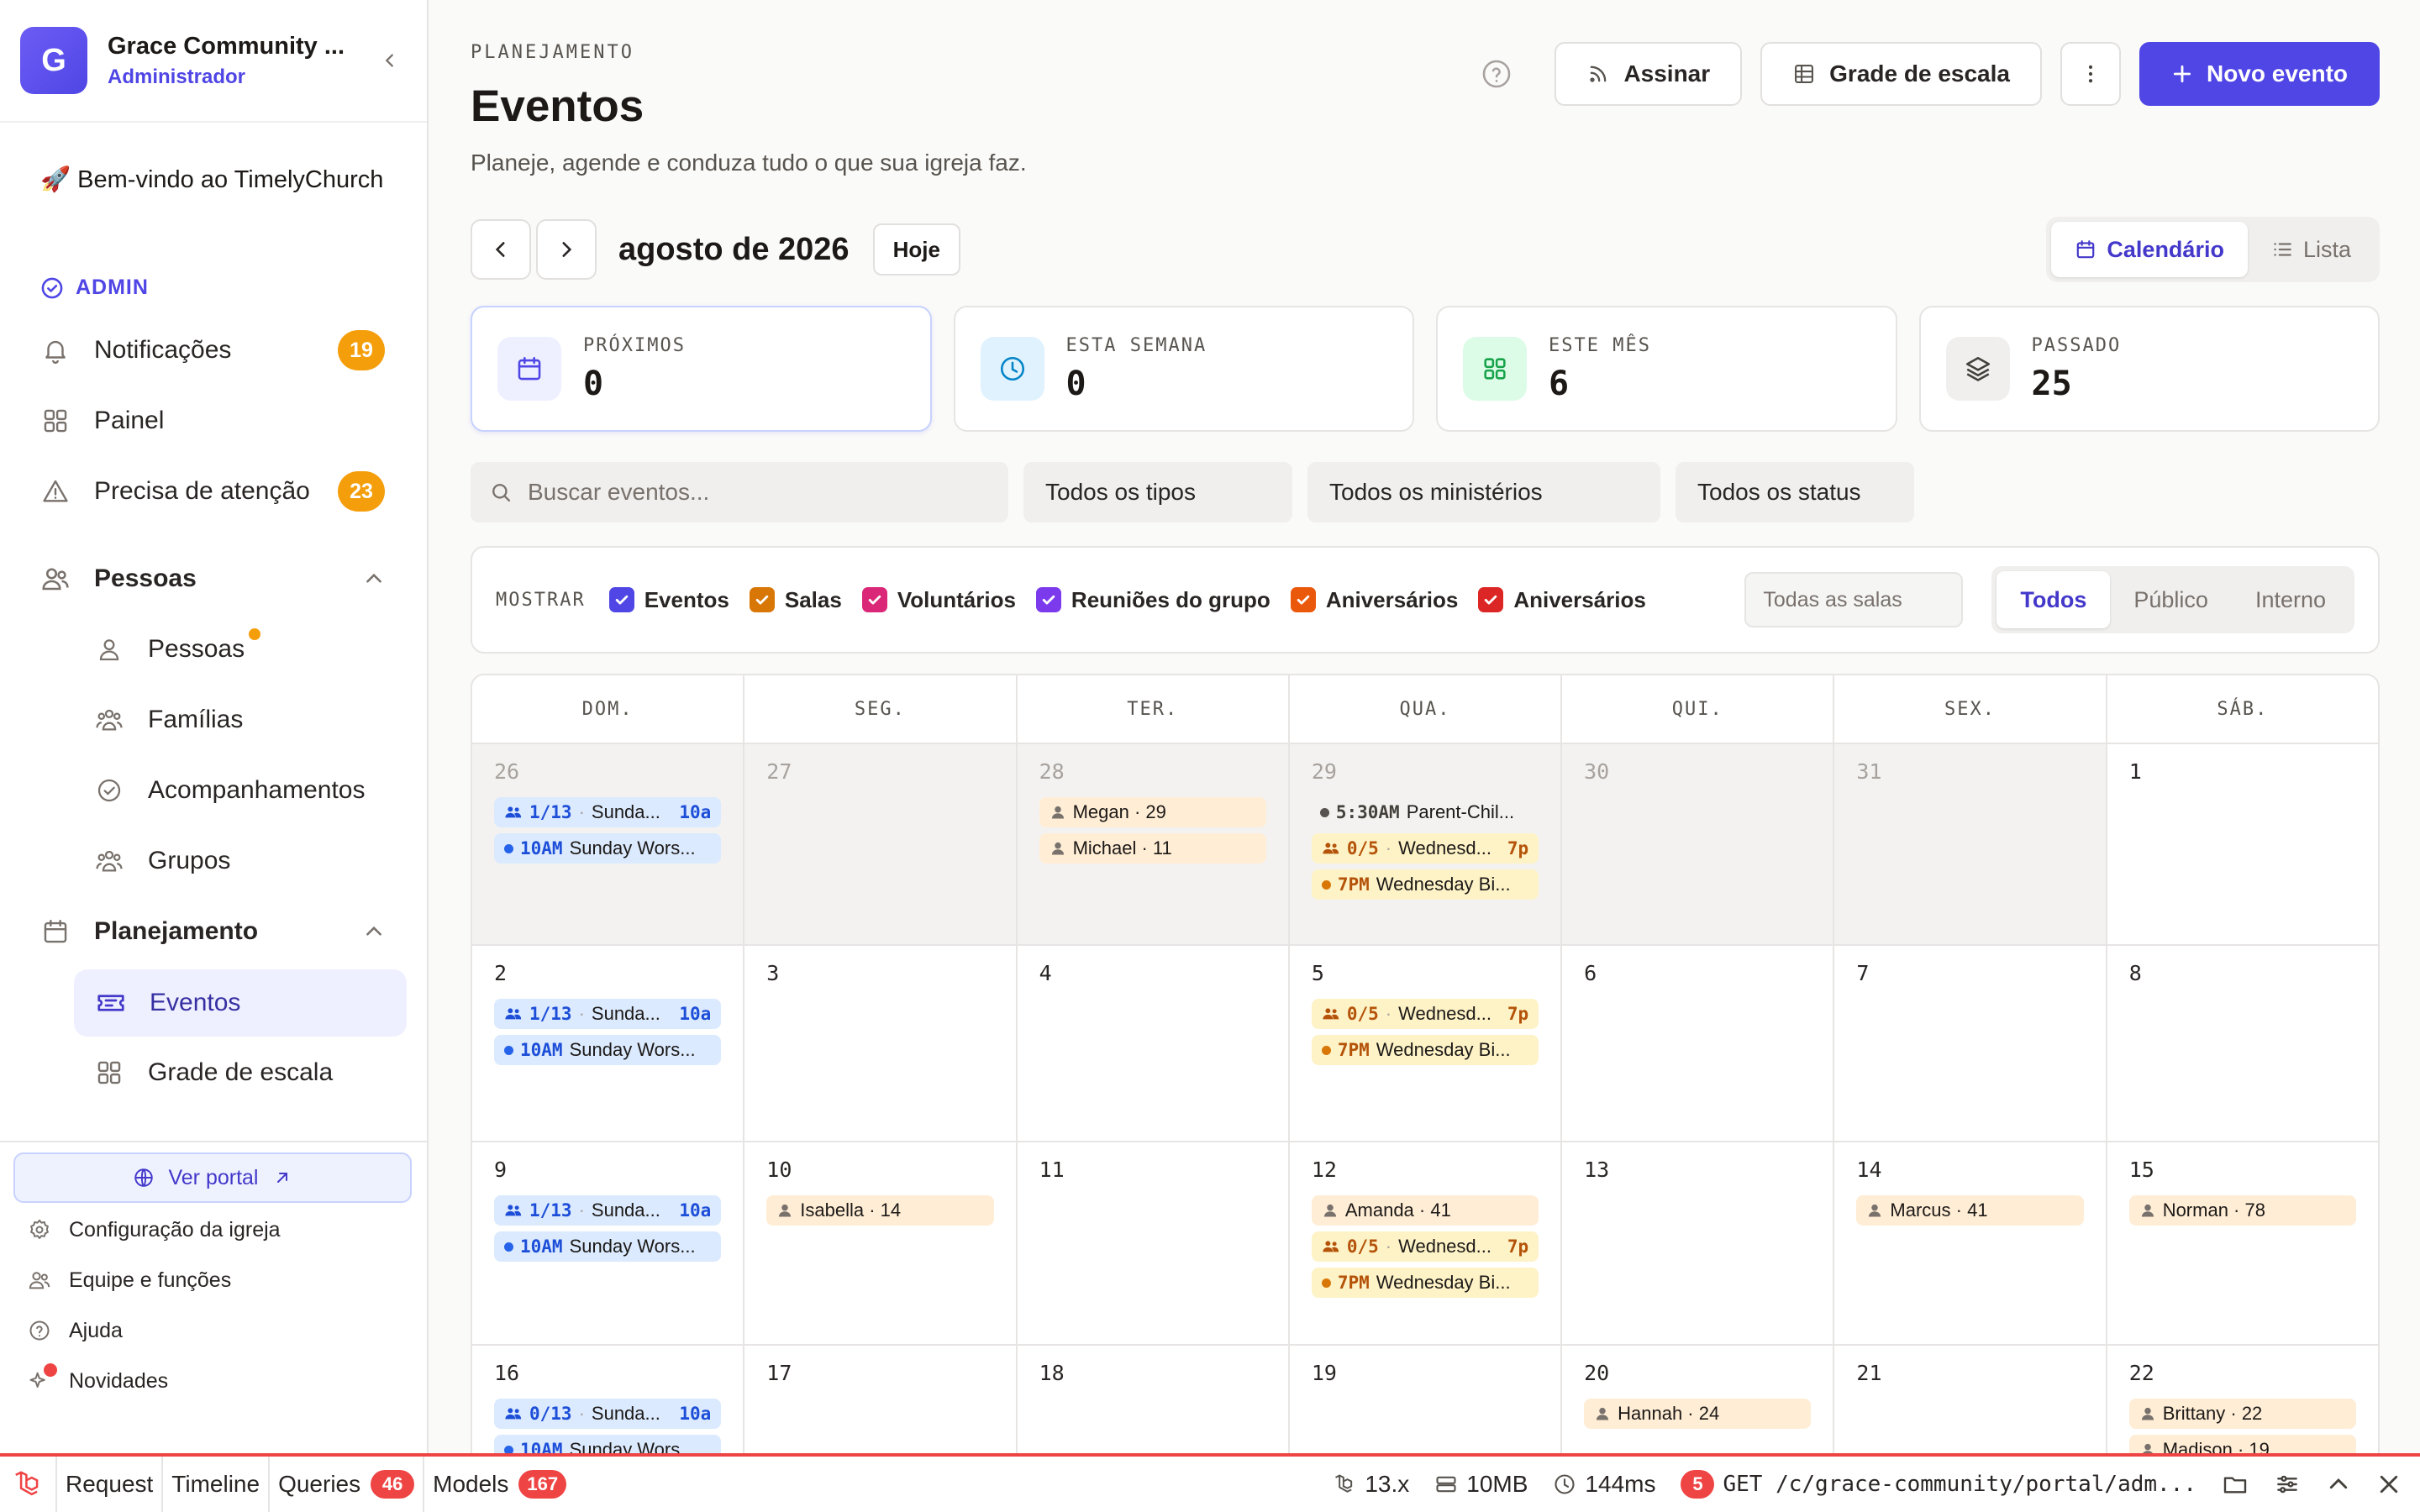 The width and height of the screenshot is (2420, 1512). Describe the element at coordinates (1971, 1043) in the screenshot. I see `calendar-day-cell: 7` at that location.